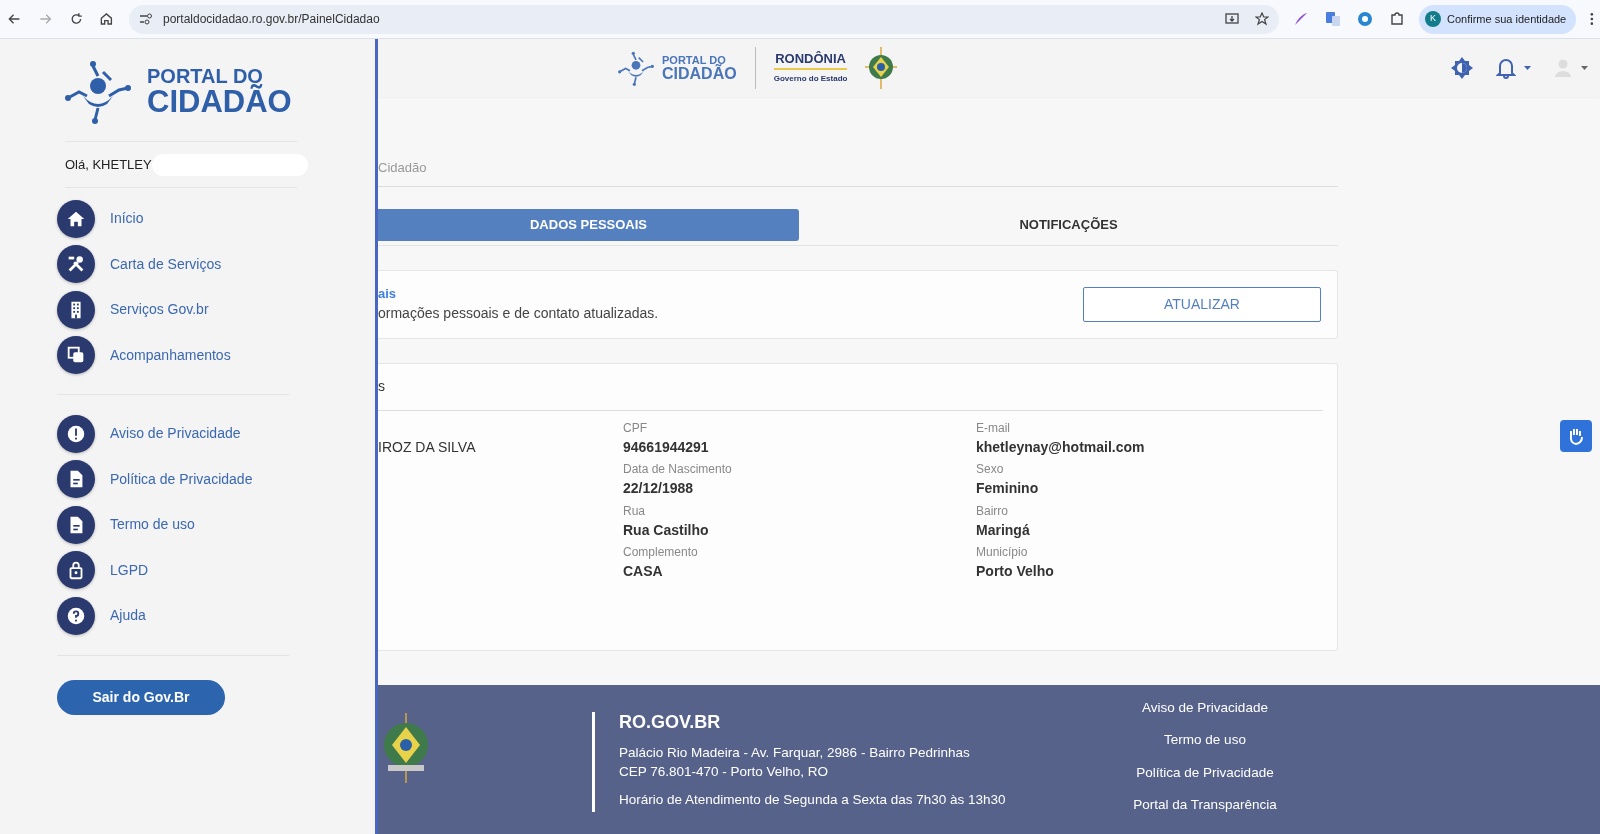  Describe the element at coordinates (388, 293) in the screenshot. I see `card-title: ais` at that location.